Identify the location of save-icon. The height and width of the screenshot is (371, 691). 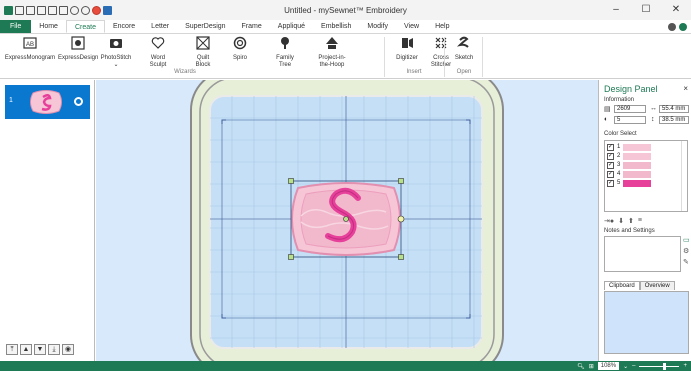
(30, 10).